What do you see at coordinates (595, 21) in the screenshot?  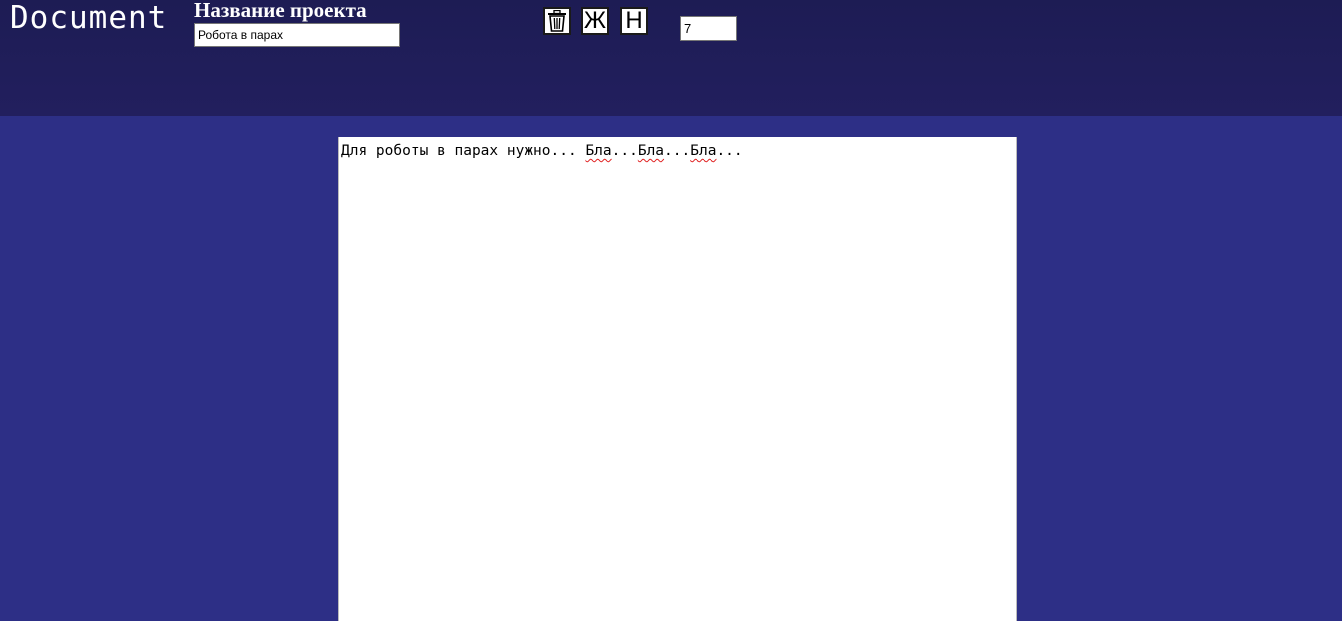 I see `bold-button: Ж` at bounding box center [595, 21].